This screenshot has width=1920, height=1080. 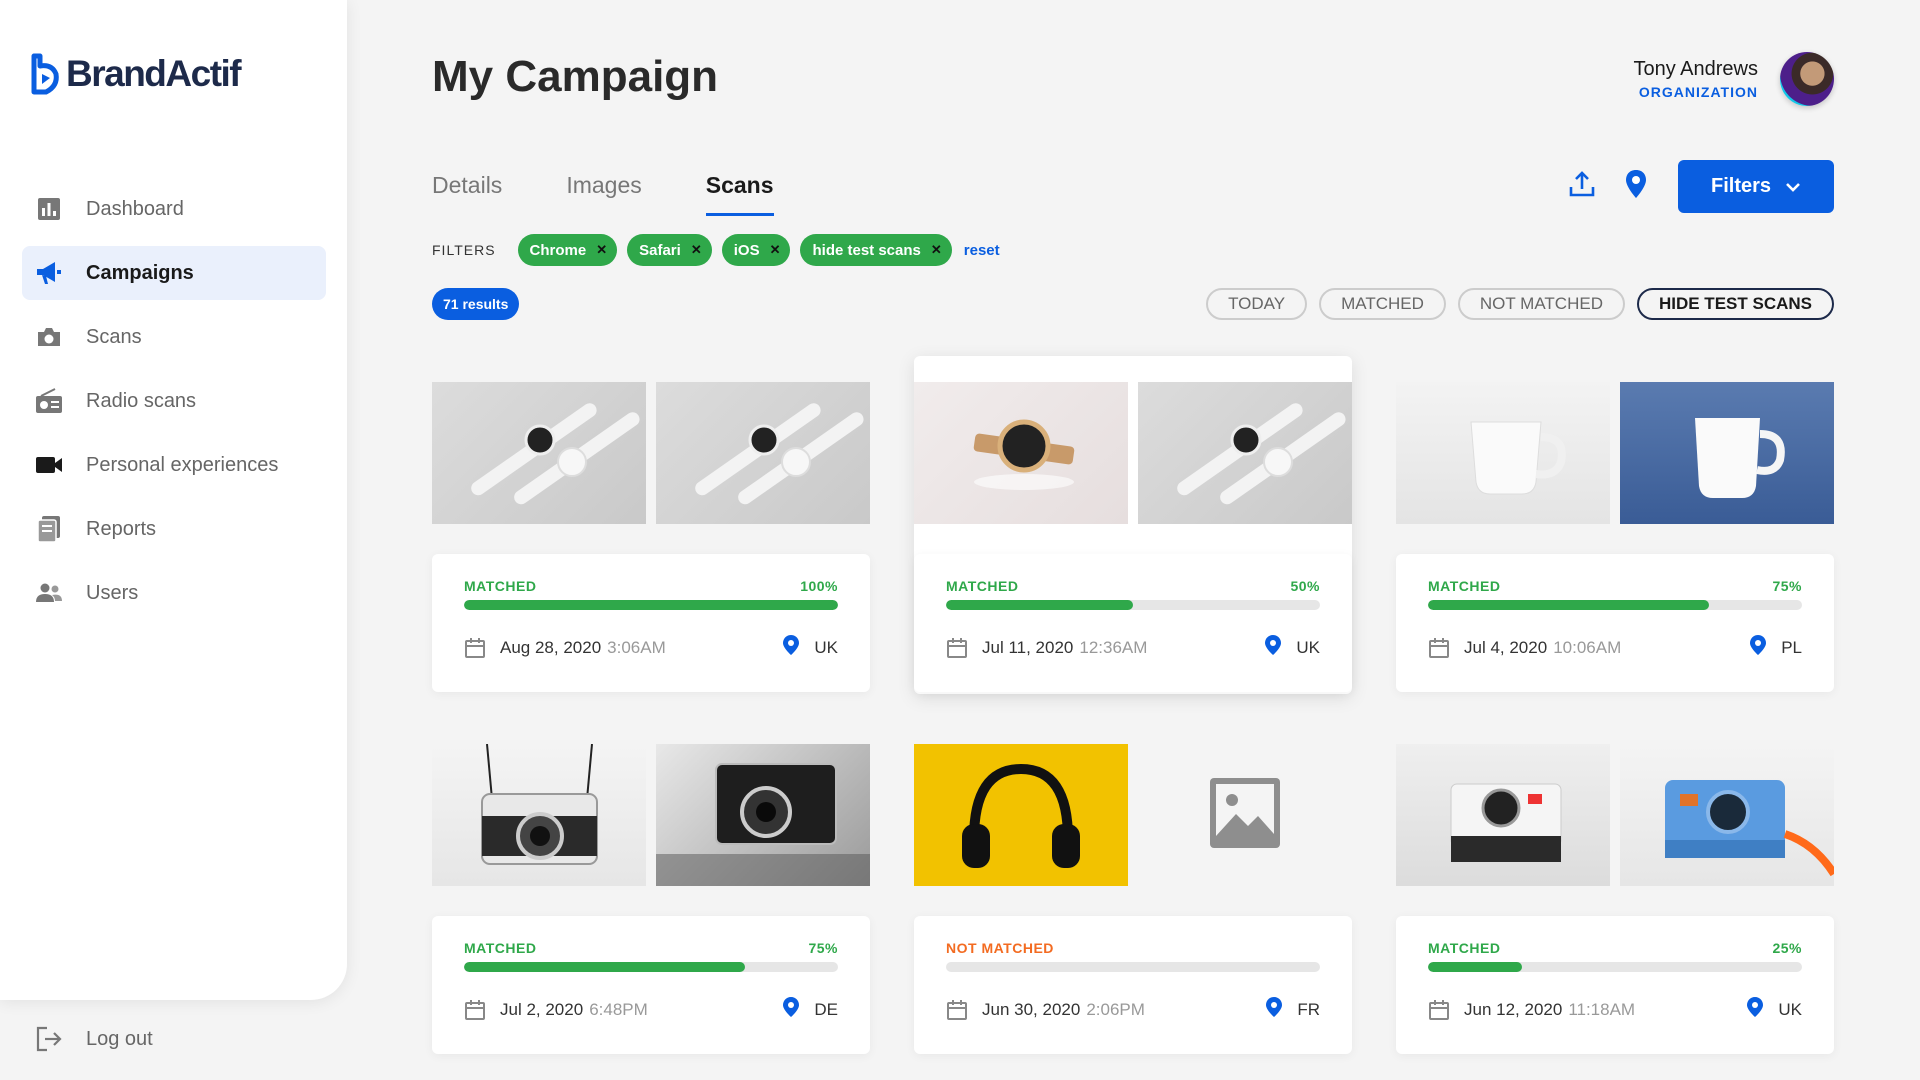 I want to click on filter-chip-ios: iOS ✕, so click(x=756, y=250).